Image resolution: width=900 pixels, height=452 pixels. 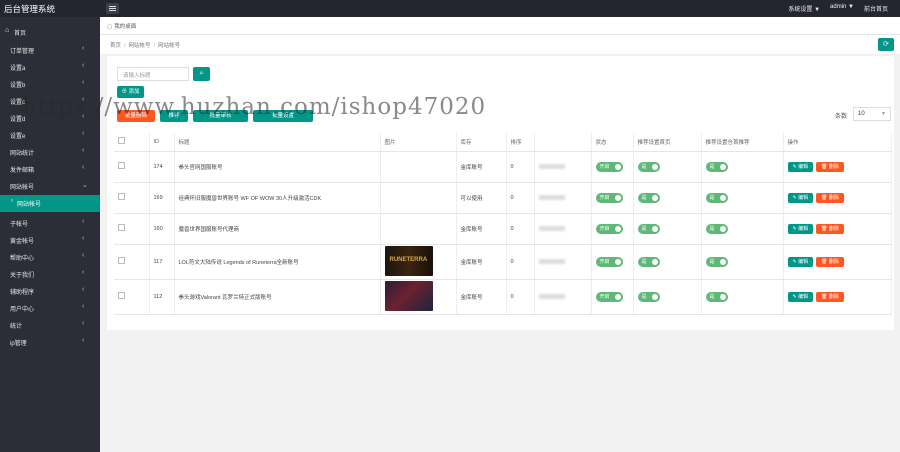 I want to click on sidebar-item-accounts: 网站帐号 ⌄, so click(x=50, y=185).